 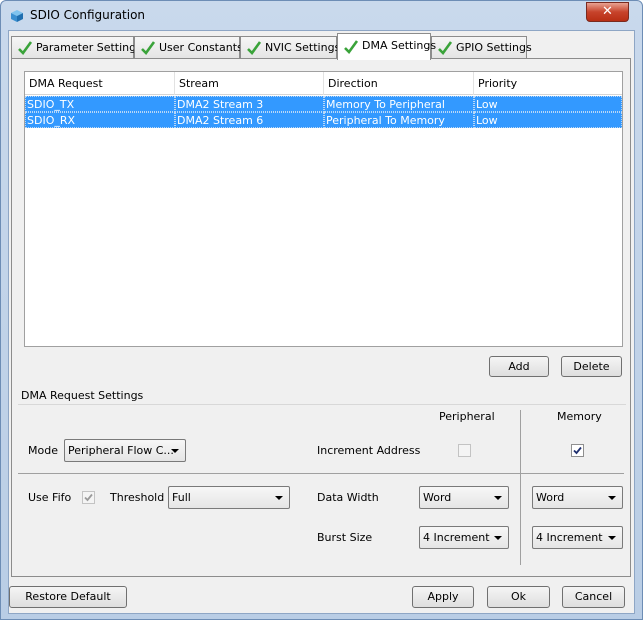 I want to click on data-width-peripheral-dropdown: Word, so click(x=464, y=497).